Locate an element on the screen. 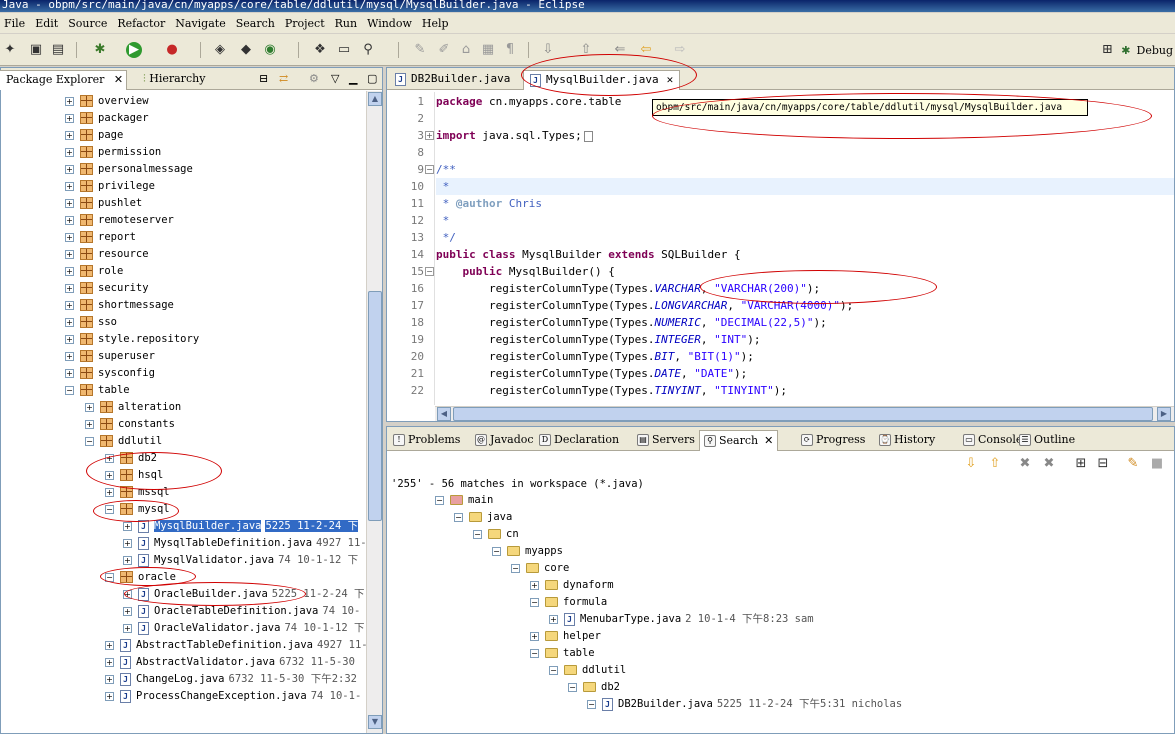 The width and height of the screenshot is (1175, 734). new-java-project-icon: ◈ is located at coordinates (220, 50).